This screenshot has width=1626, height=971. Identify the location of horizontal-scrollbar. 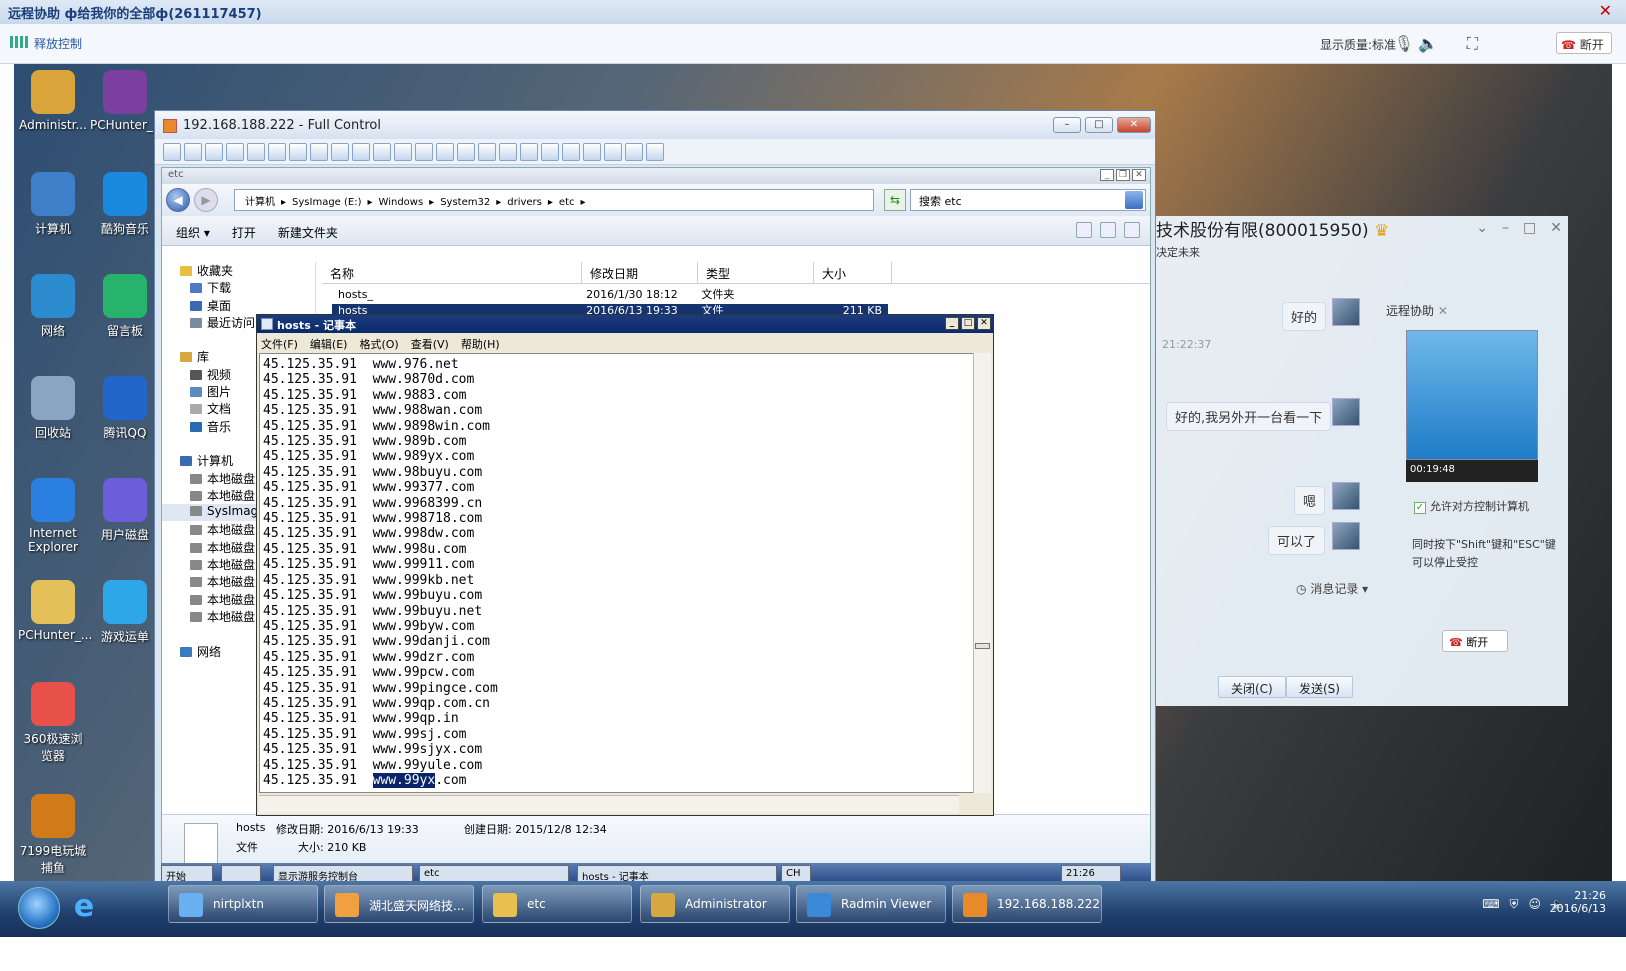
(609, 804).